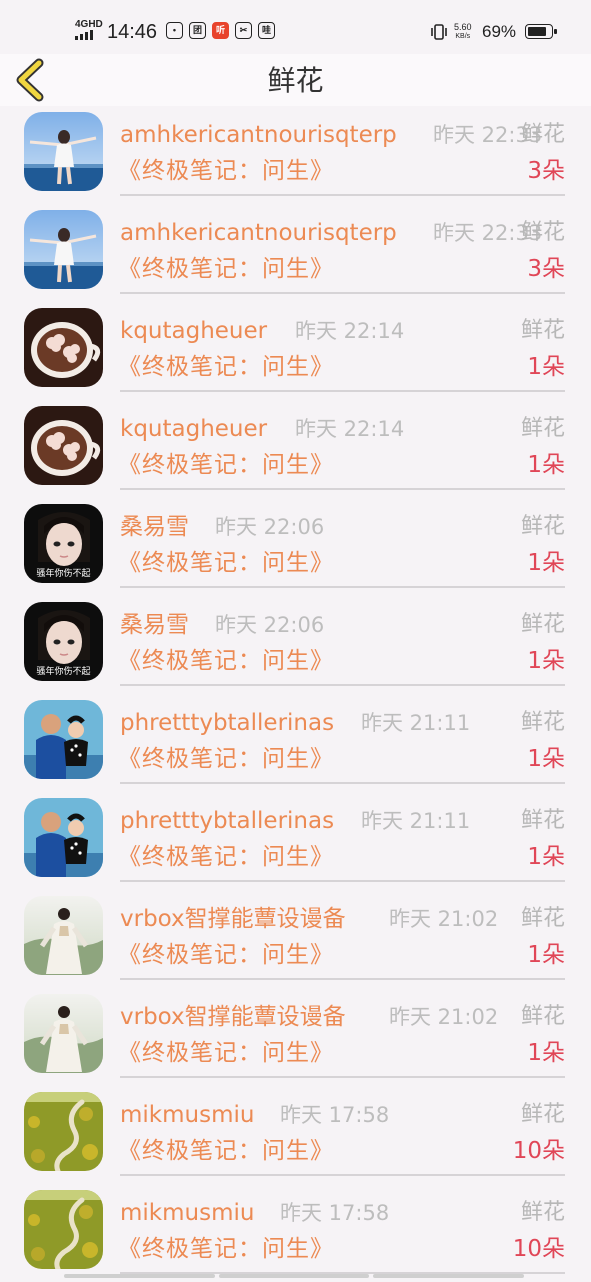 This screenshot has height=1282, width=591. What do you see at coordinates (197, 30) in the screenshot?
I see `notification-app-icon: 团` at bounding box center [197, 30].